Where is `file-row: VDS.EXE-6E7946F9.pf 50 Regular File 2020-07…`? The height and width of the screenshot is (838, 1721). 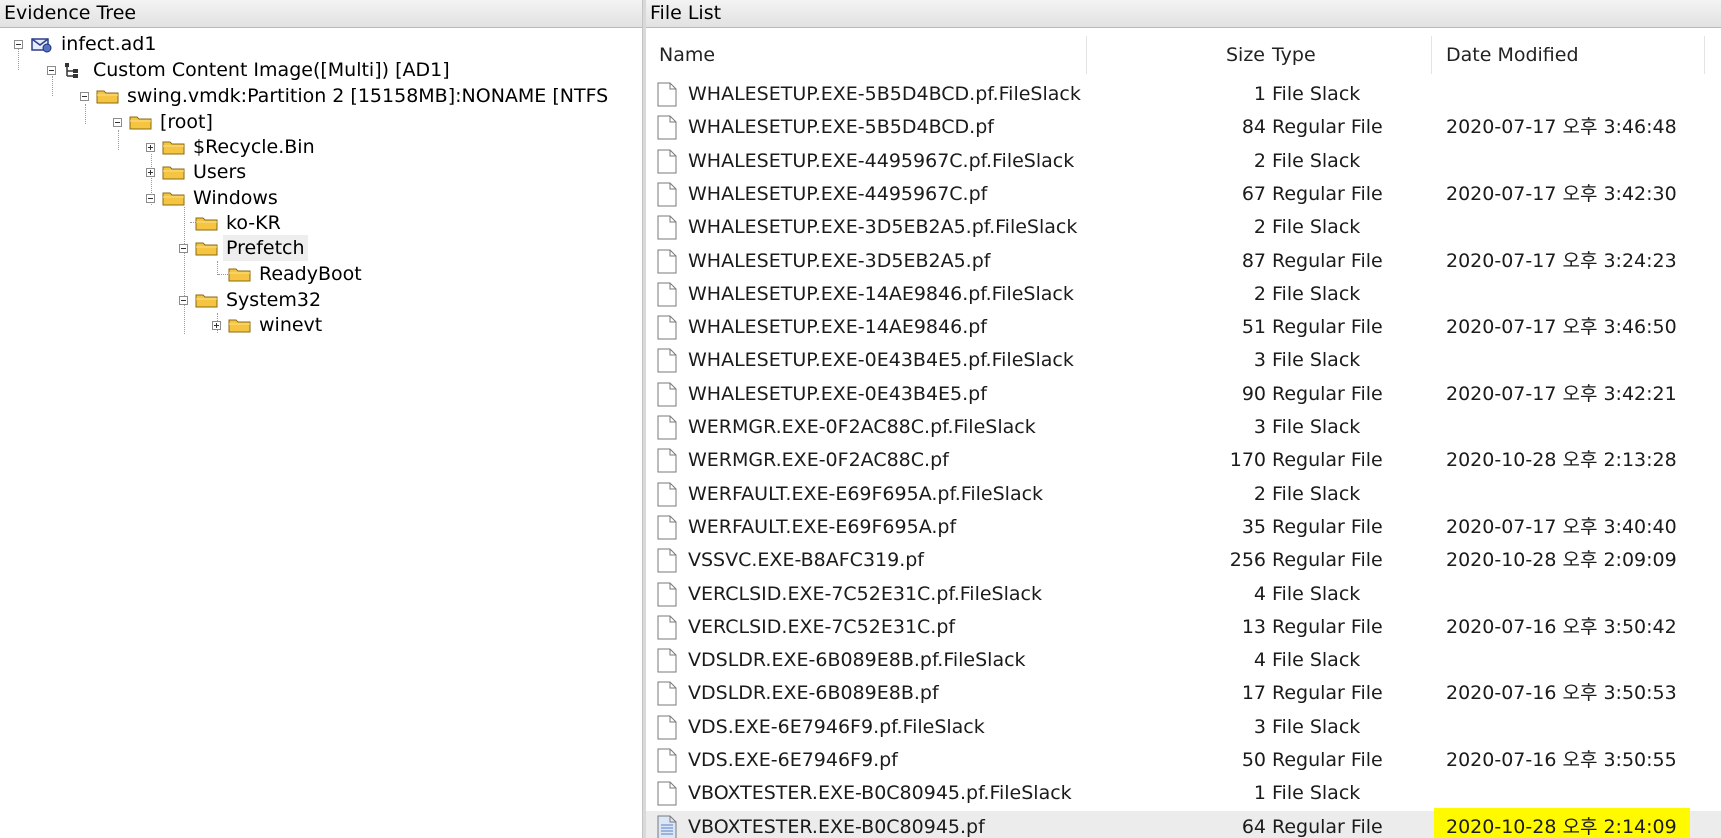 file-row: VDS.EXE-6E7946F9.pf 50 Regular File 2020-07… is located at coordinates (1183, 760).